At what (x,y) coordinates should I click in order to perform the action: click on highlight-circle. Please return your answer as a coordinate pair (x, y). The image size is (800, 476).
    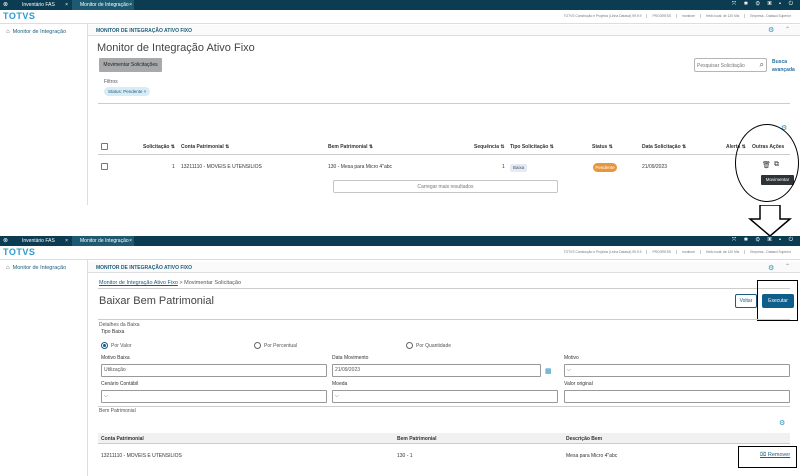
    Looking at the image, I should click on (767, 163).